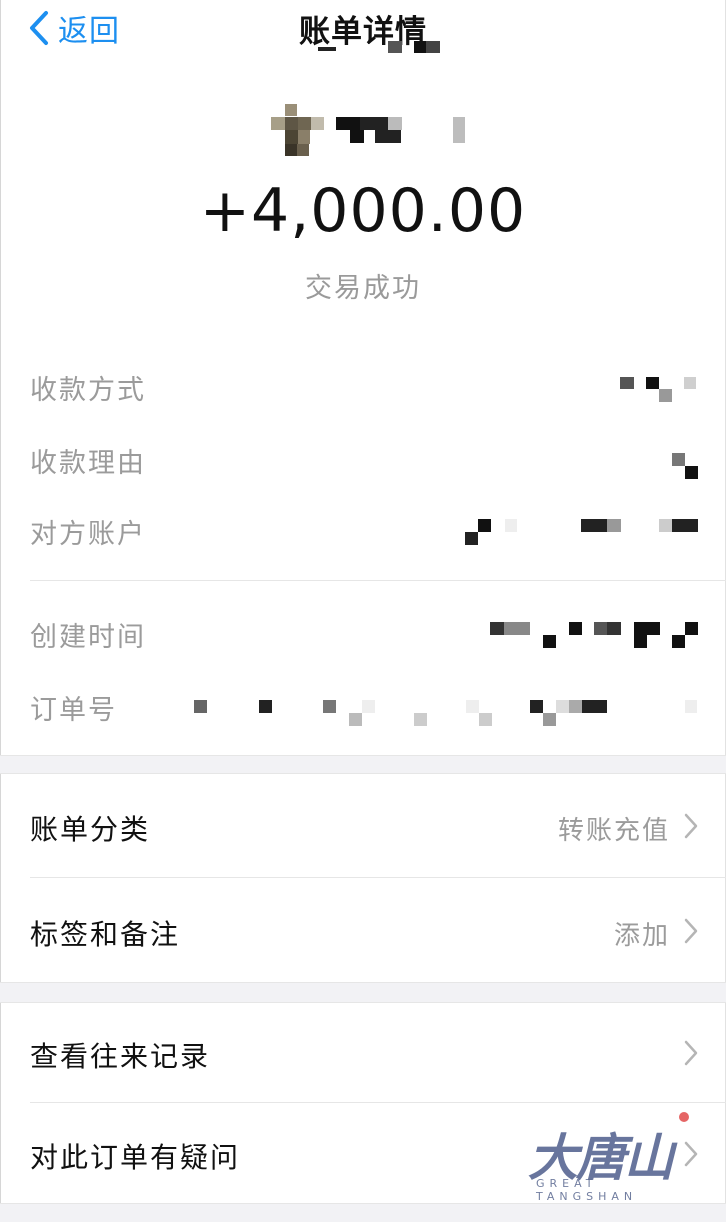  Describe the element at coordinates (641, 936) in the screenshot. I see `tags-and-notes-value: 添加` at that location.